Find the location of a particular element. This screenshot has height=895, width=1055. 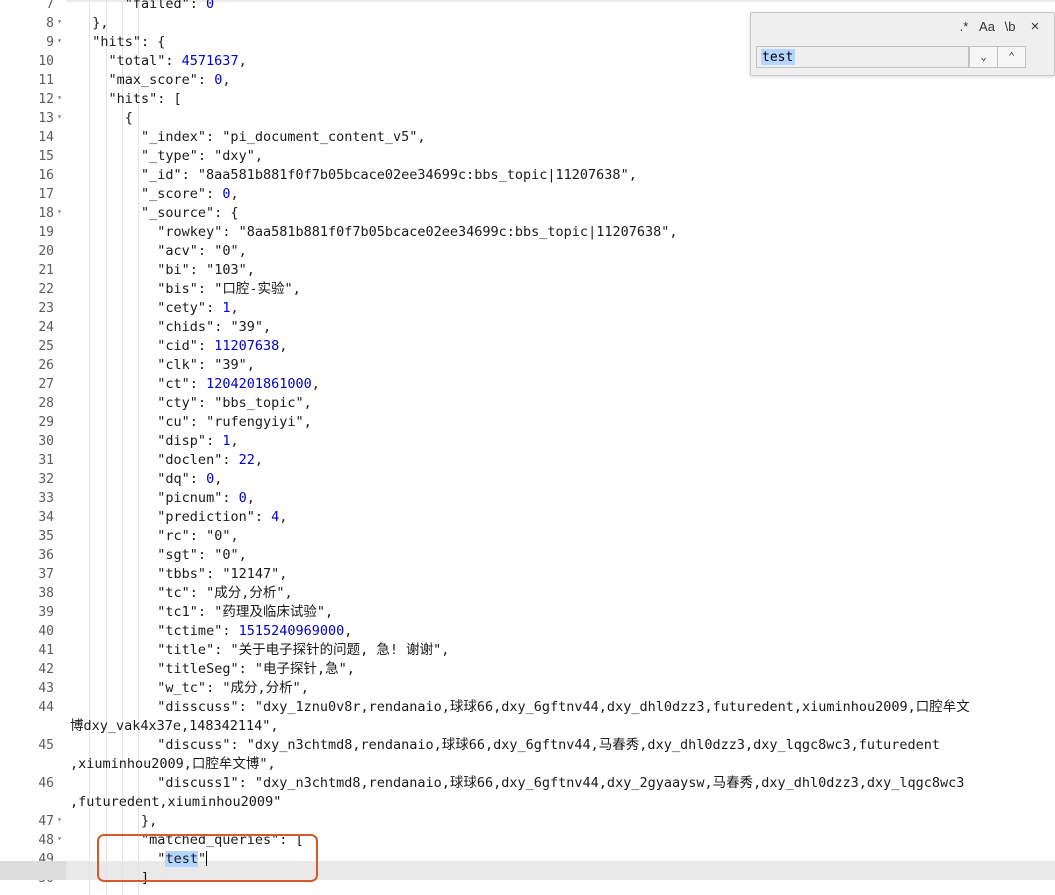

code-line: "clk": "39", is located at coordinates (206, 365).